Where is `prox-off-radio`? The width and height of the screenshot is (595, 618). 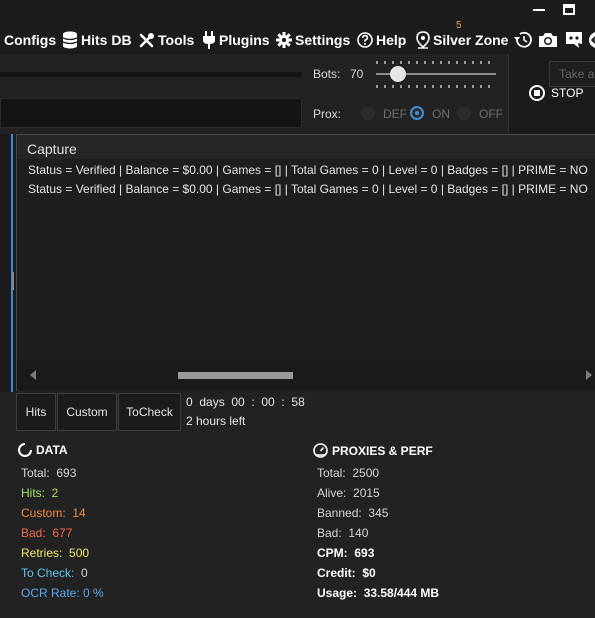
prox-off-radio is located at coordinates (464, 113).